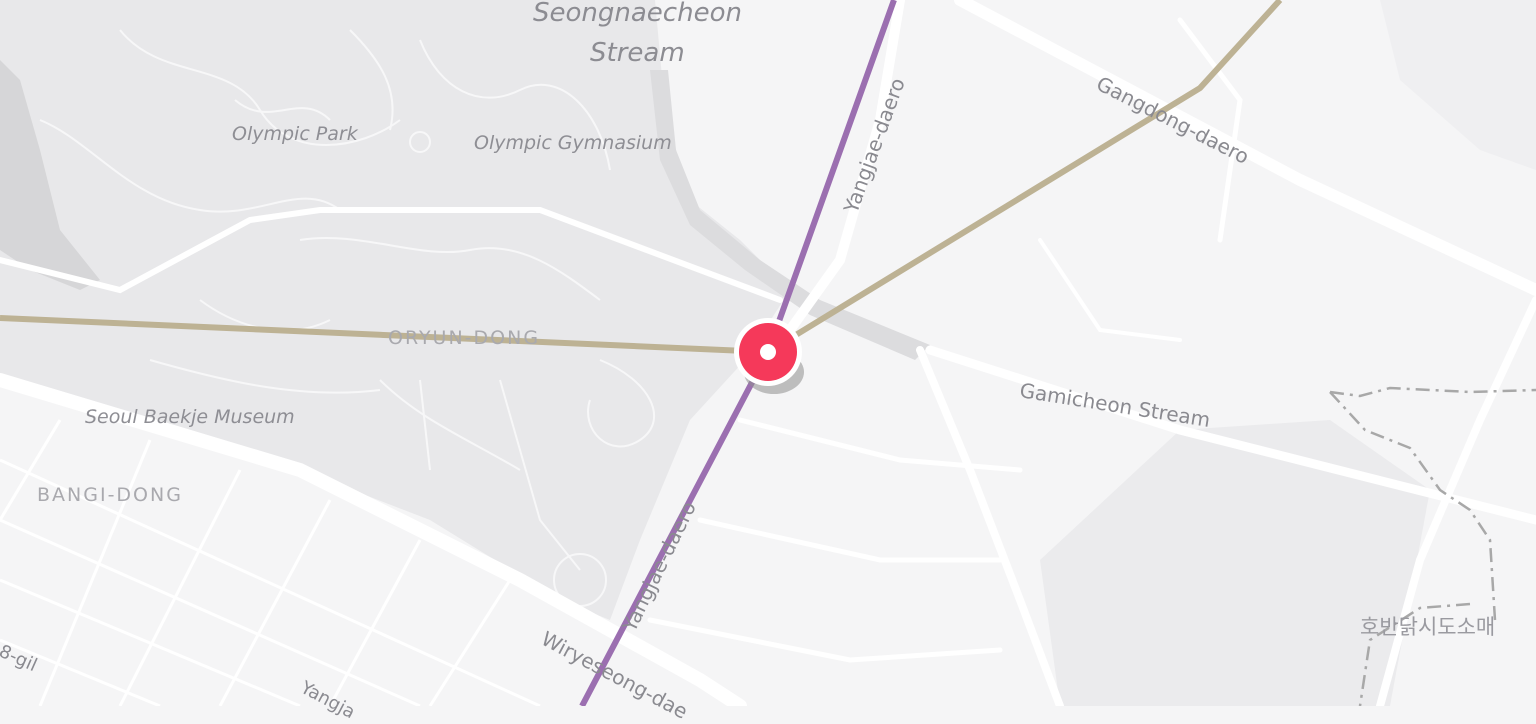  I want to click on poi-label-olympic-park: Olympic Park, so click(295, 134).